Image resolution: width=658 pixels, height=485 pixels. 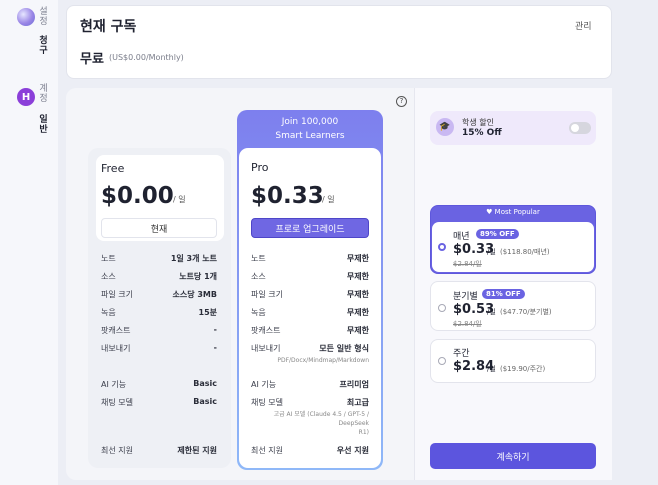 What do you see at coordinates (352, 450) in the screenshot?
I see `feature-value: 우선 지원` at bounding box center [352, 450].